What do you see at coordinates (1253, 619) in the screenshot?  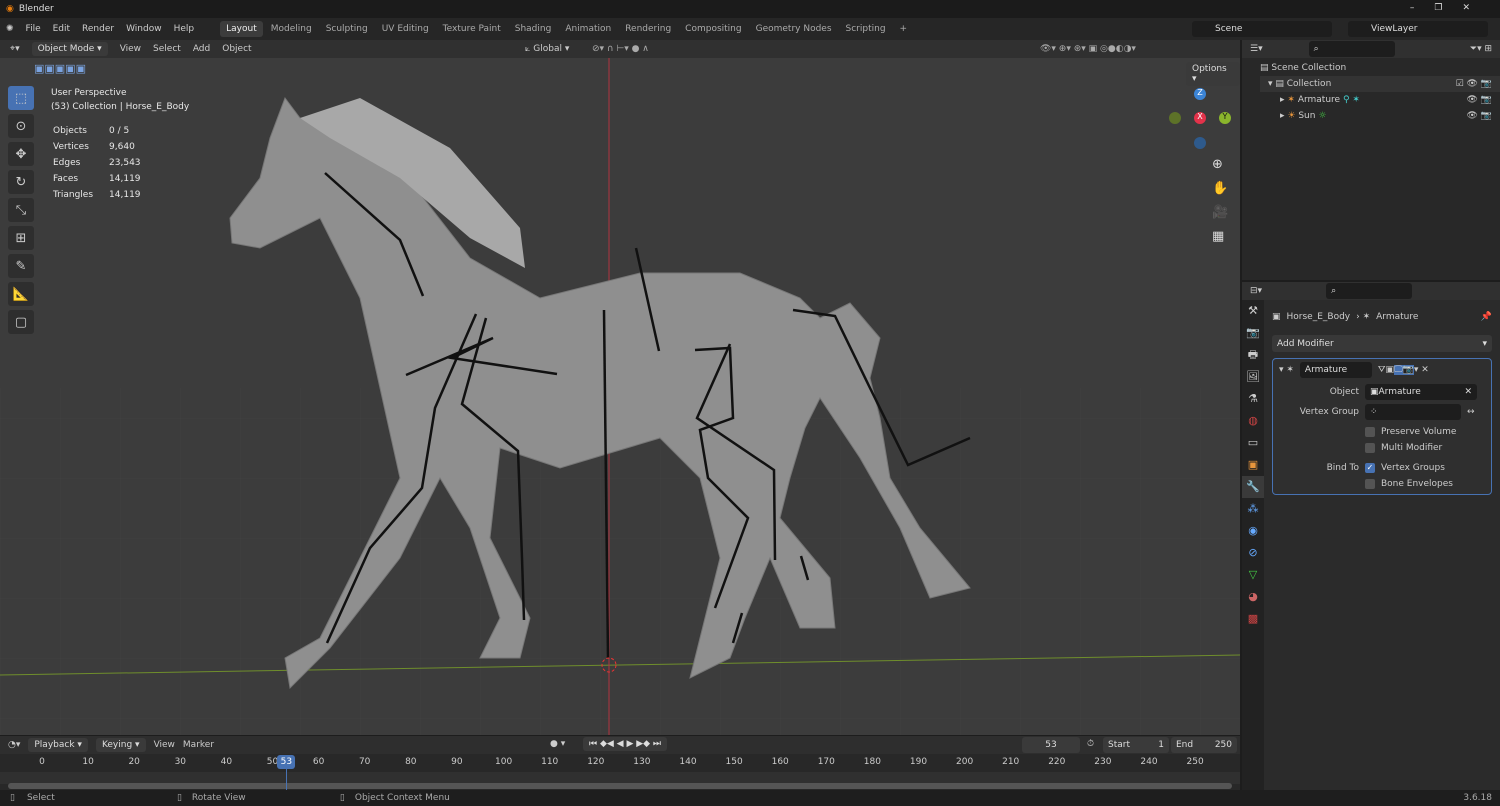 I see `texture-tab-icon: ▩` at bounding box center [1253, 619].